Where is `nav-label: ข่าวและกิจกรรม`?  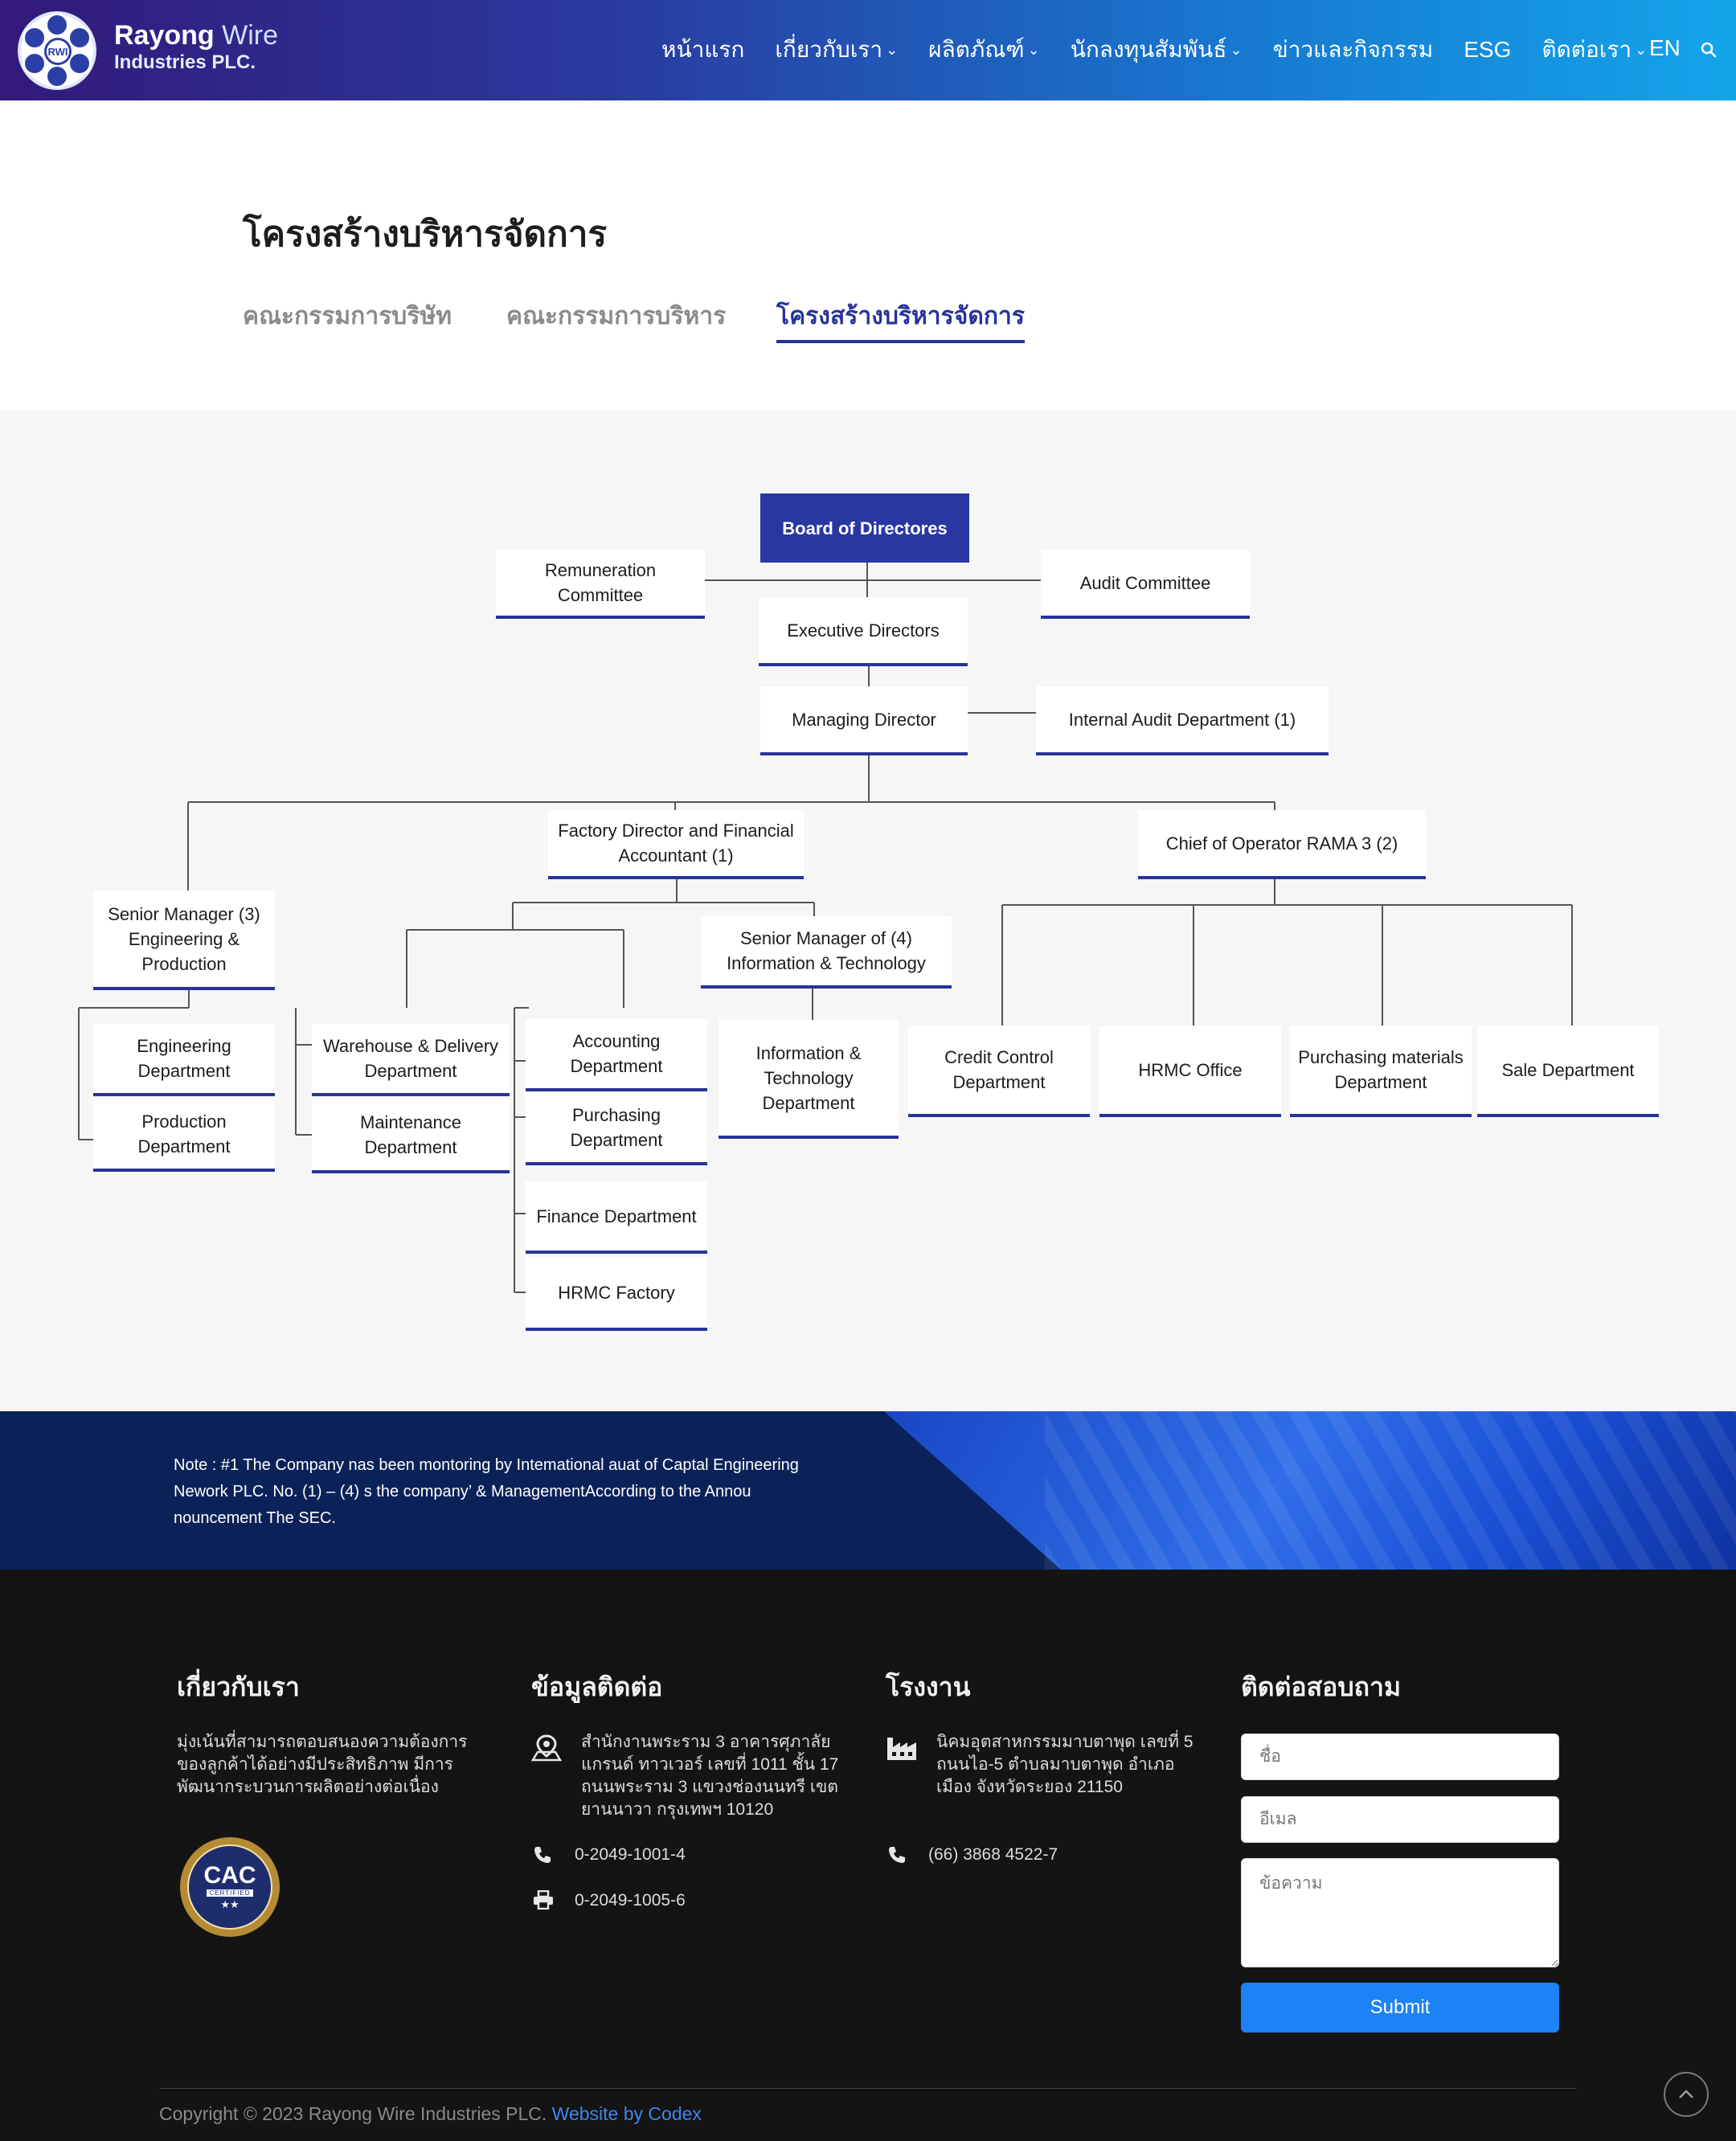
nav-label: ข่าวและกิจกรรม is located at coordinates (1353, 49).